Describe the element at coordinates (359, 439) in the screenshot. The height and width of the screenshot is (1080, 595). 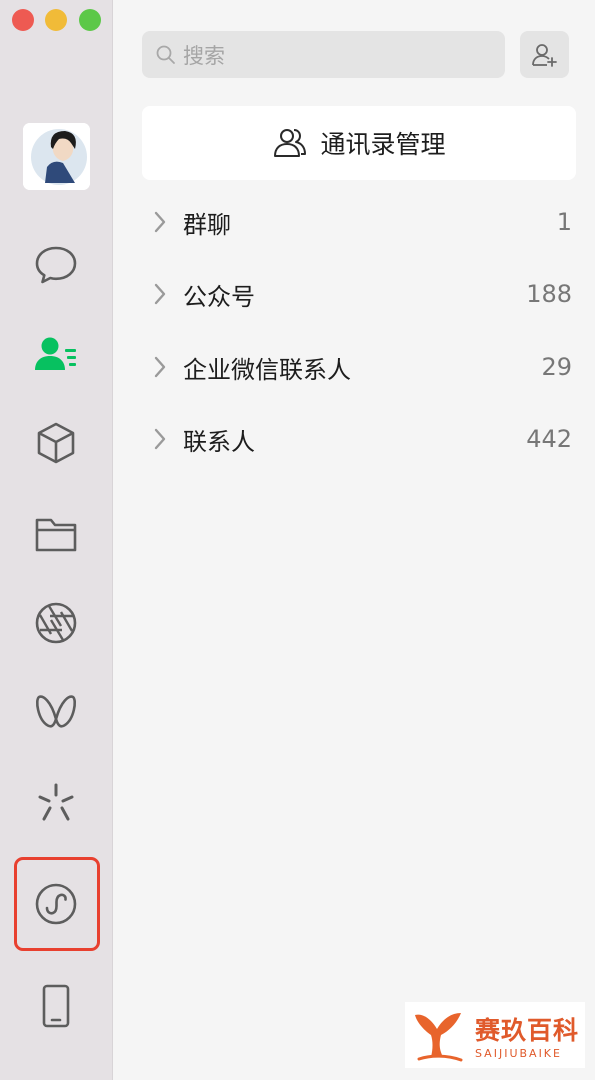
I see `list-item-contacts: 联系人 442` at that location.